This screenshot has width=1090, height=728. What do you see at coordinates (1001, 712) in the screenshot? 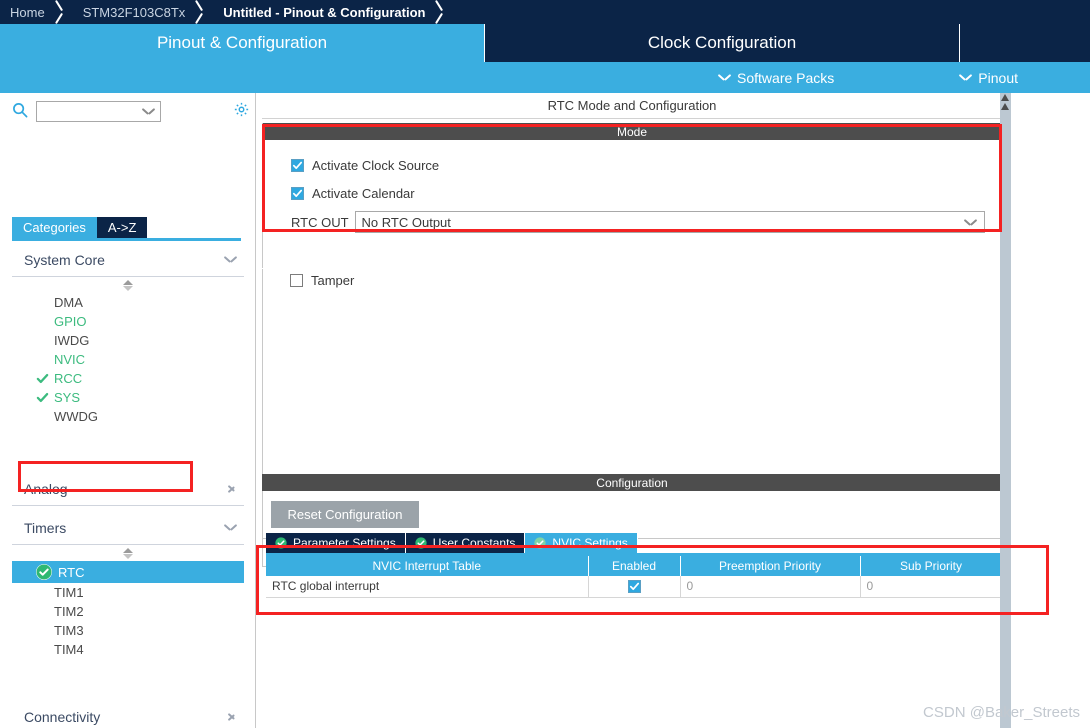
I see `watermark: CSDN @Baker_Streets` at bounding box center [1001, 712].